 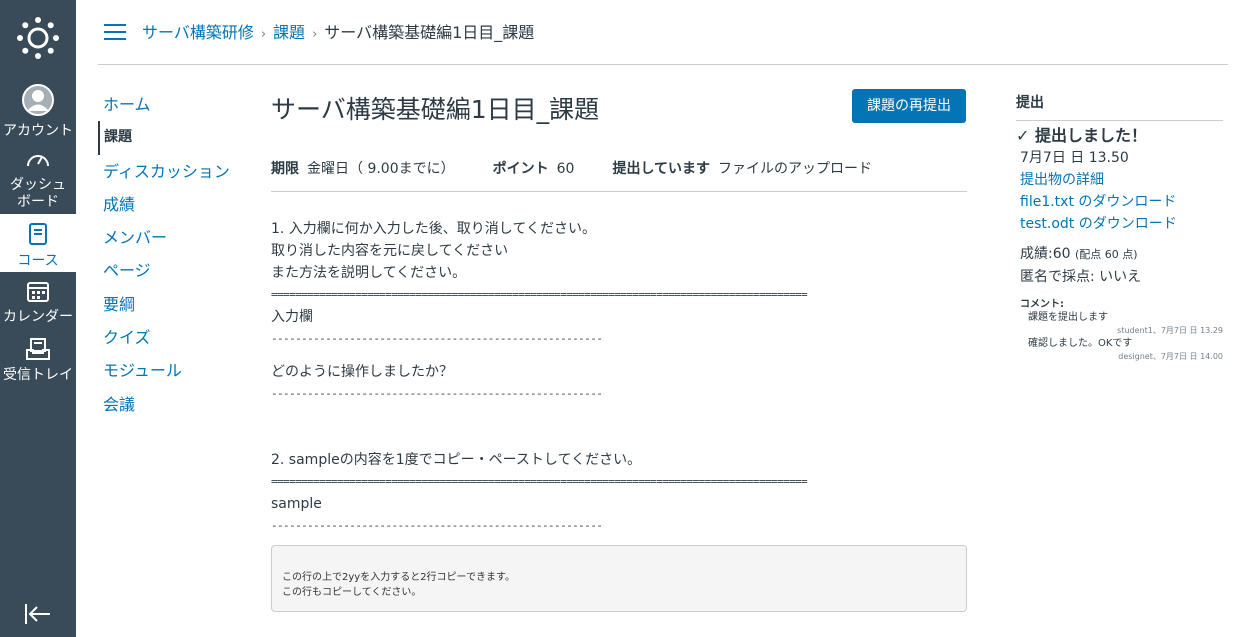 What do you see at coordinates (38, 162) in the screenshot?
I see `dashboard-icon` at bounding box center [38, 162].